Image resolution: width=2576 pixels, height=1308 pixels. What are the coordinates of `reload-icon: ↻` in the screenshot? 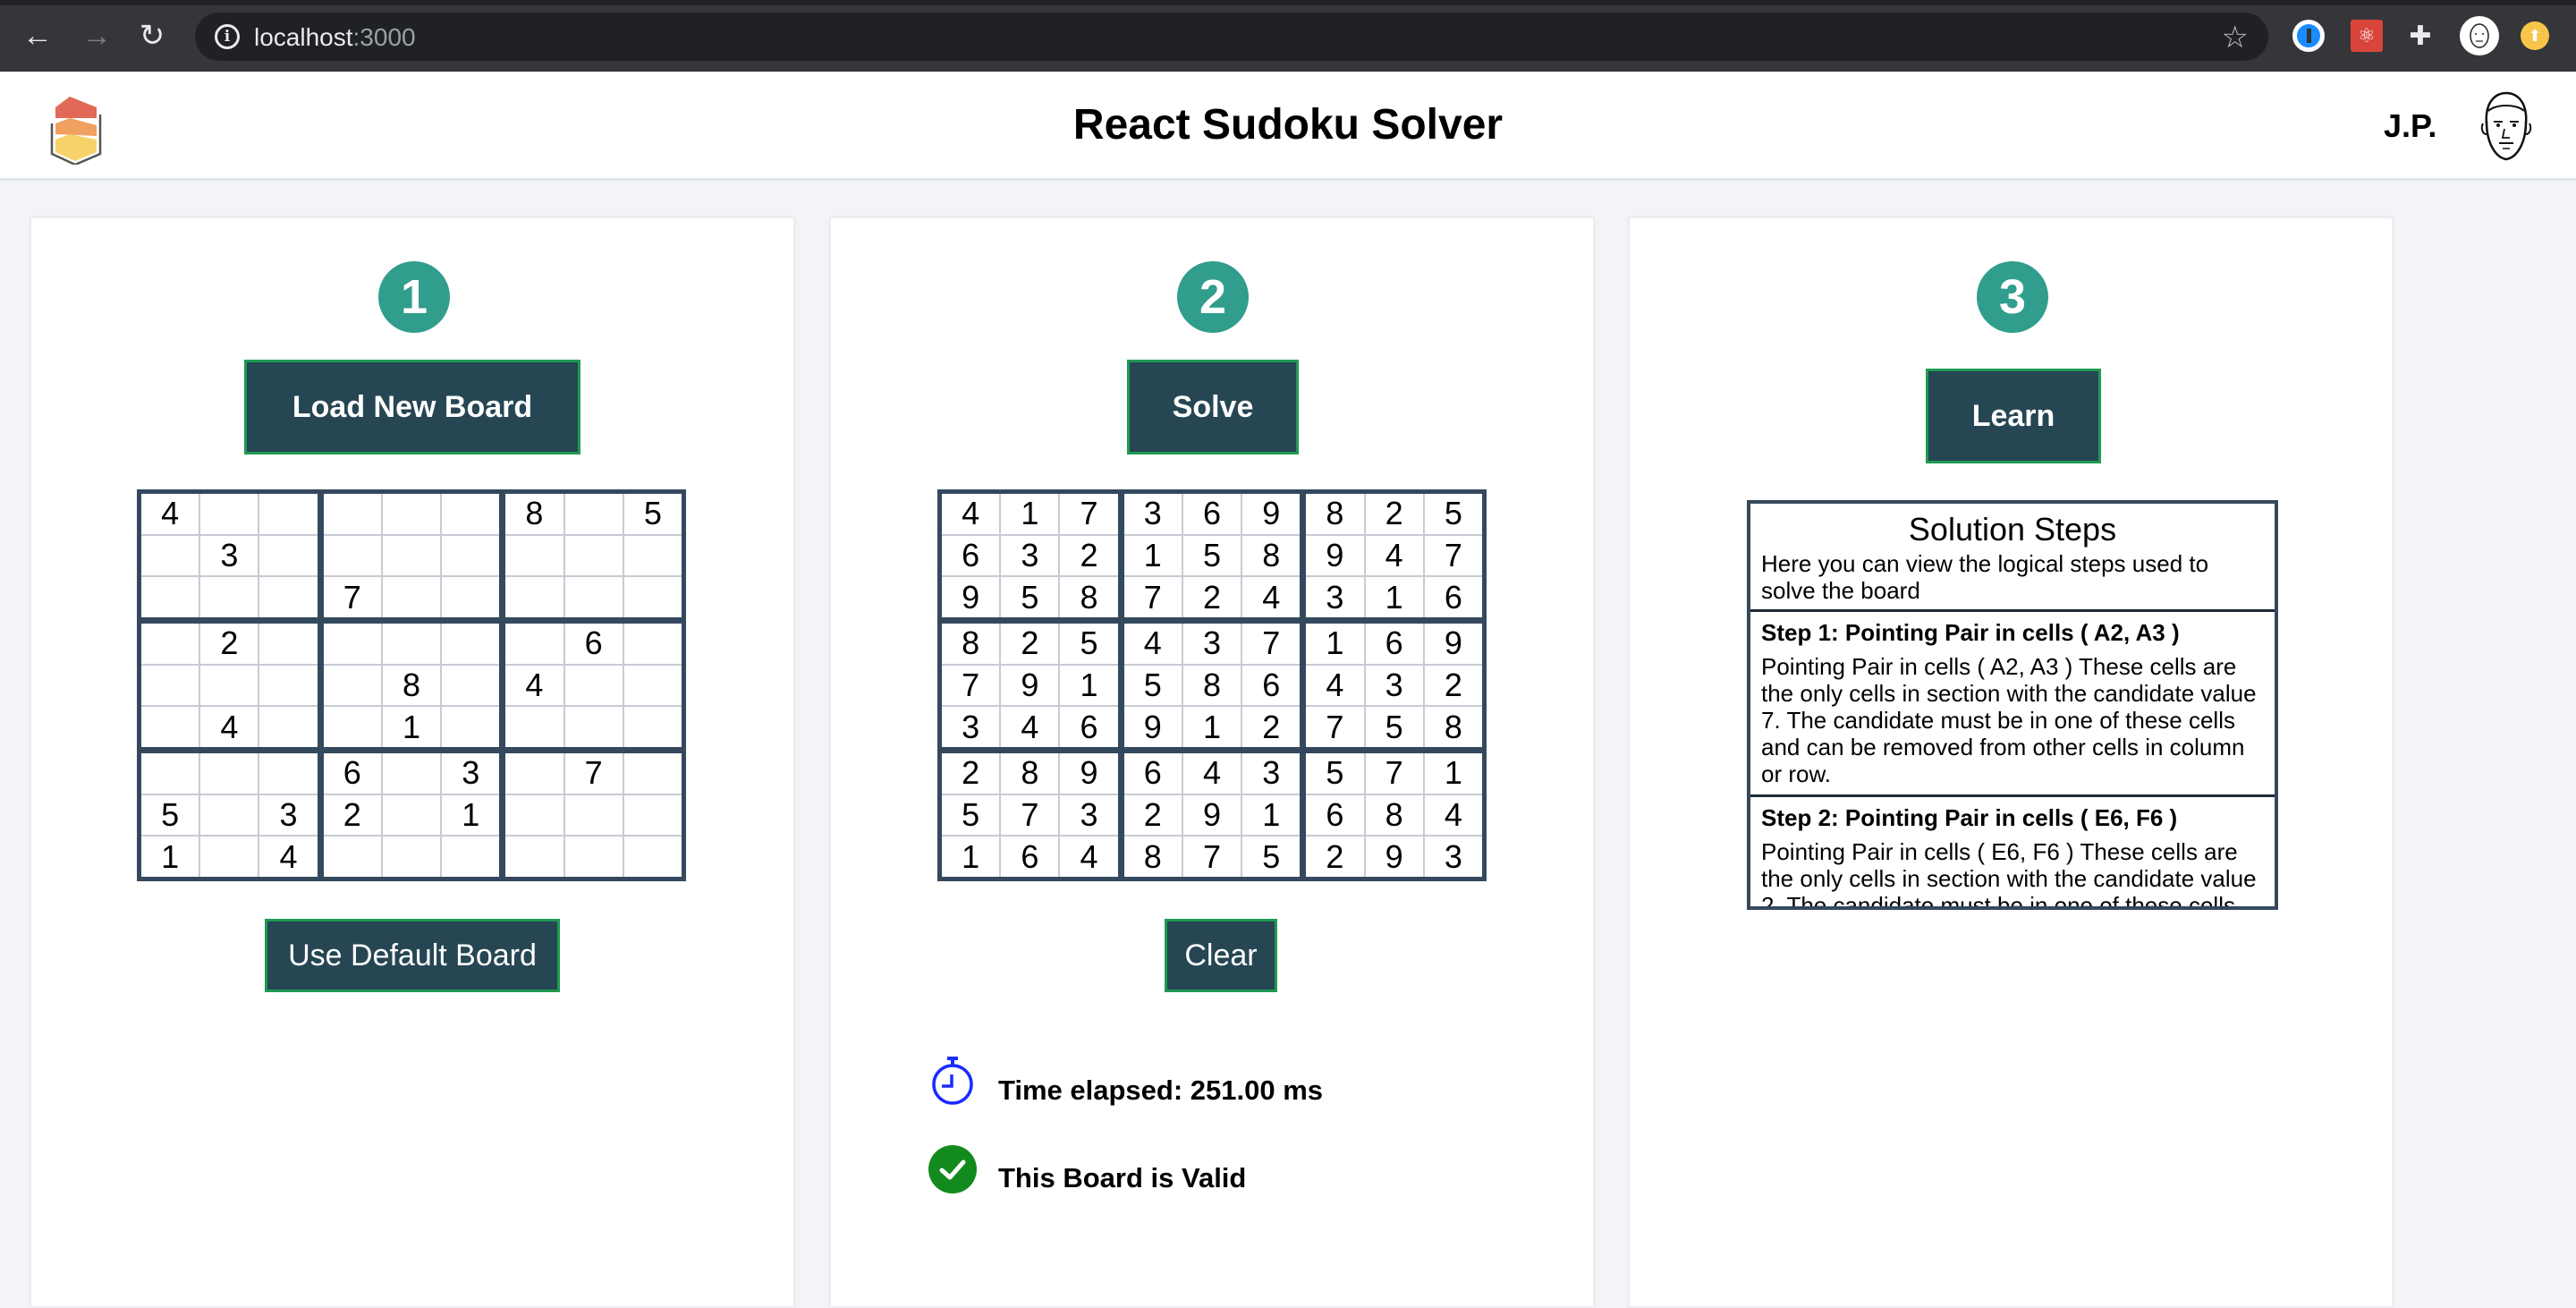 It's located at (152, 36).